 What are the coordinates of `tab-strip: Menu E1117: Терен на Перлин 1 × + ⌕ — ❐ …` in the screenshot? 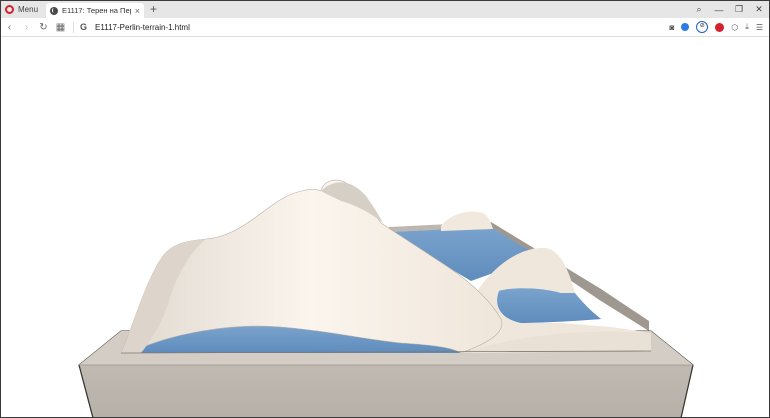 It's located at (385, 9).